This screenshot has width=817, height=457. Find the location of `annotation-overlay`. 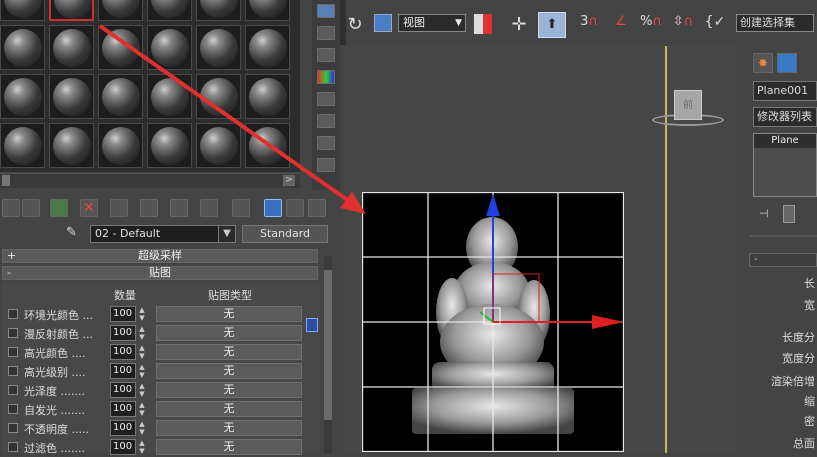

annotation-overlay is located at coordinates (232, 119).